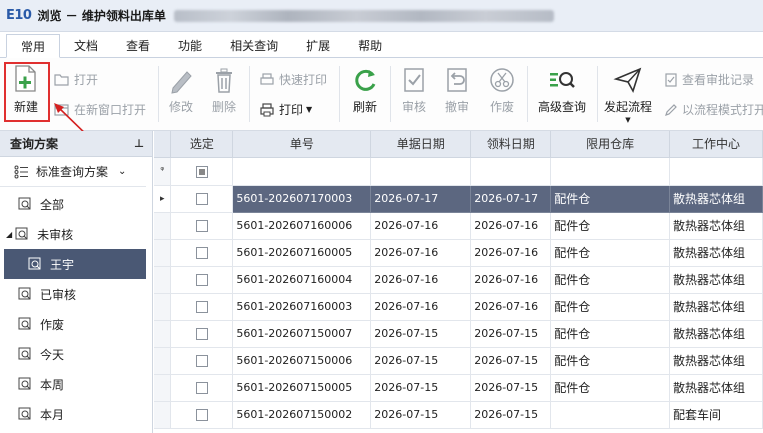 The width and height of the screenshot is (763, 433). I want to click on start-flow-button: 发起流程 ▼, so click(628, 95).